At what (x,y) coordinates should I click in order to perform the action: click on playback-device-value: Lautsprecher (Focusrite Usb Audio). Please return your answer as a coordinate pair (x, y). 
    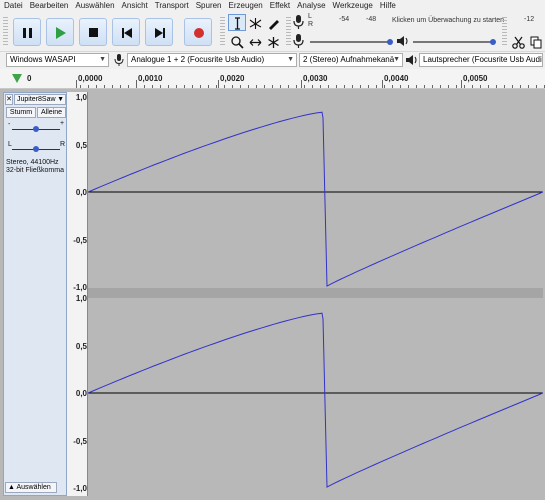
    Looking at the image, I should click on (483, 59).